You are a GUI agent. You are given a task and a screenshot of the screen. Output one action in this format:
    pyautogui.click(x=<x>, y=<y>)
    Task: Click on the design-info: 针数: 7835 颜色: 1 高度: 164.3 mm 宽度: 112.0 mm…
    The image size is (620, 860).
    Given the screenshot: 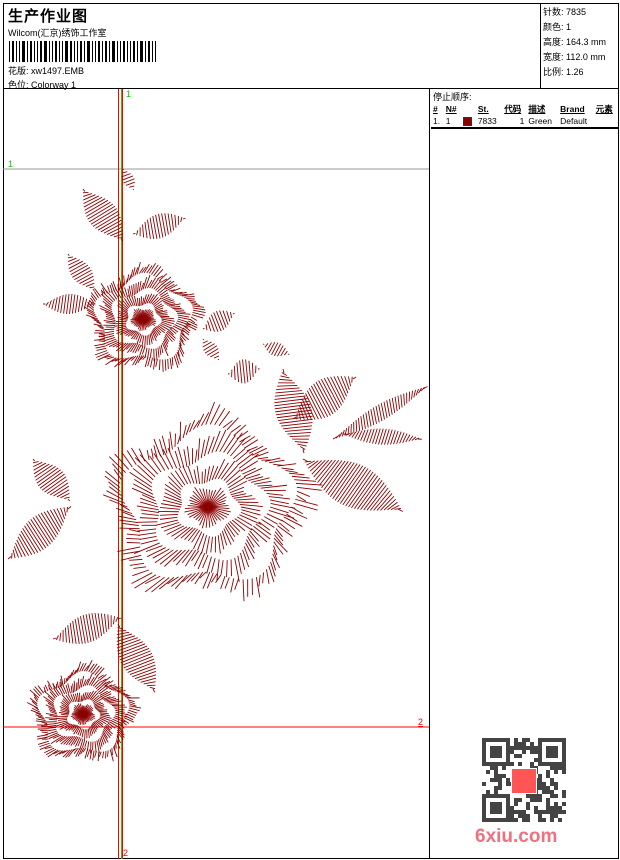 What is the action you would take?
    pyautogui.click(x=579, y=46)
    